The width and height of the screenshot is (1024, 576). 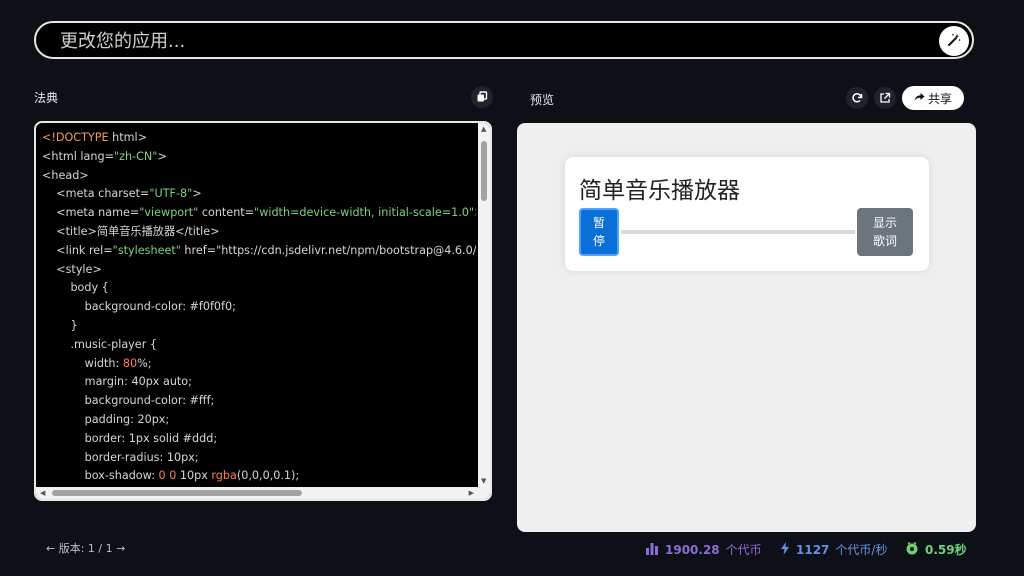 I want to click on refresh-button, so click(x=857, y=98).